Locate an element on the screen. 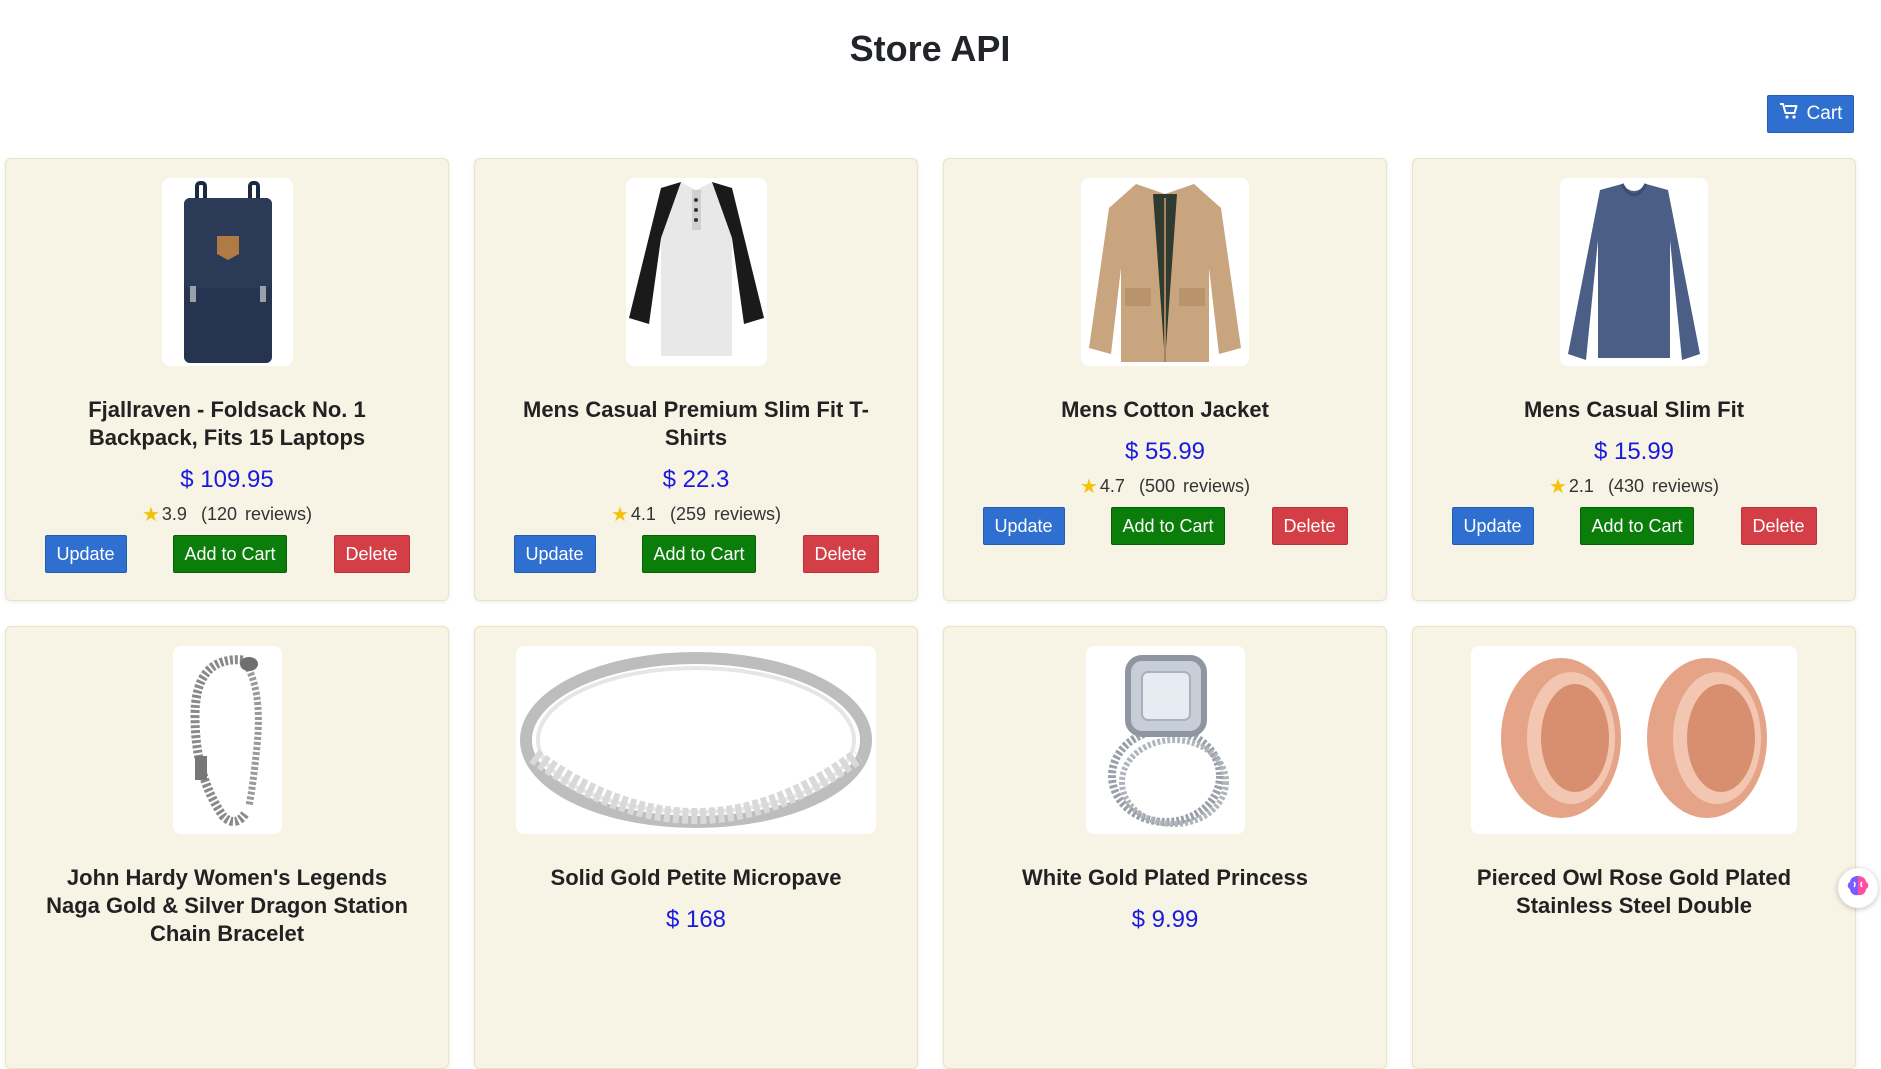 The height and width of the screenshot is (1069, 1881). product-price: $ 109.95 is located at coordinates (227, 479).